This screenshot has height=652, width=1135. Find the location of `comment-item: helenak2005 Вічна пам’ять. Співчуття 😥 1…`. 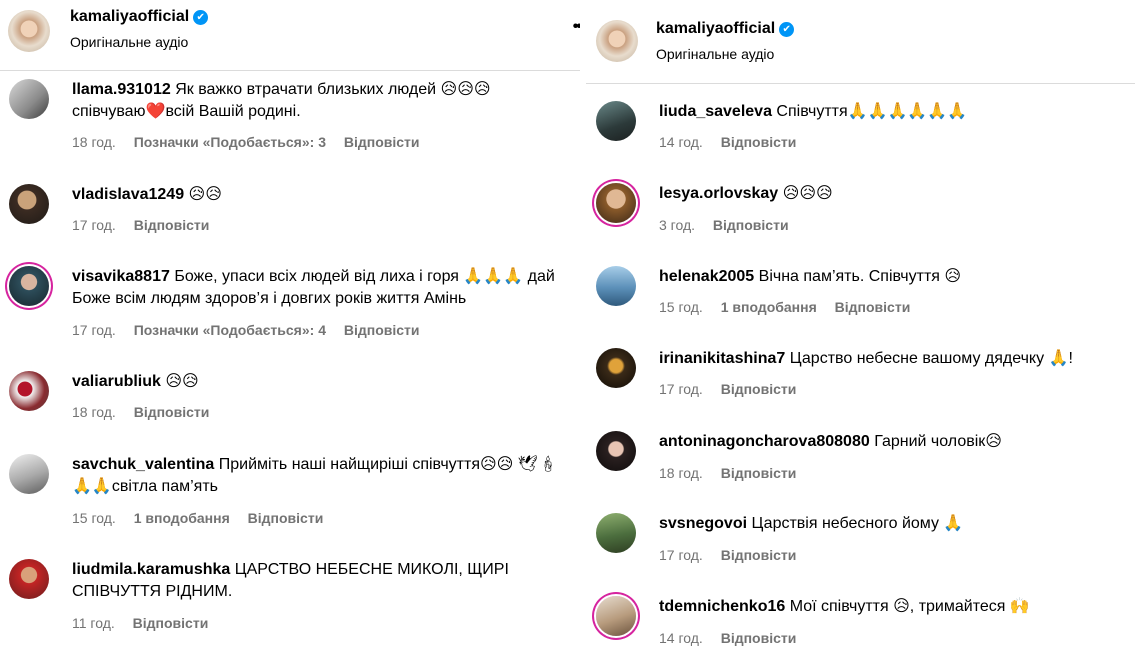

comment-item: helenak2005 Вічна пам’ять. Співчуття 😥 1… is located at coordinates (860, 296).